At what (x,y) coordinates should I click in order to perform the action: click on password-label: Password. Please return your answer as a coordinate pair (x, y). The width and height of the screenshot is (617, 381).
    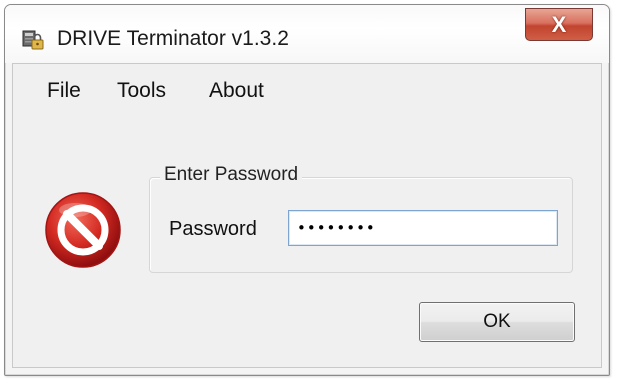
    Looking at the image, I should click on (213, 229).